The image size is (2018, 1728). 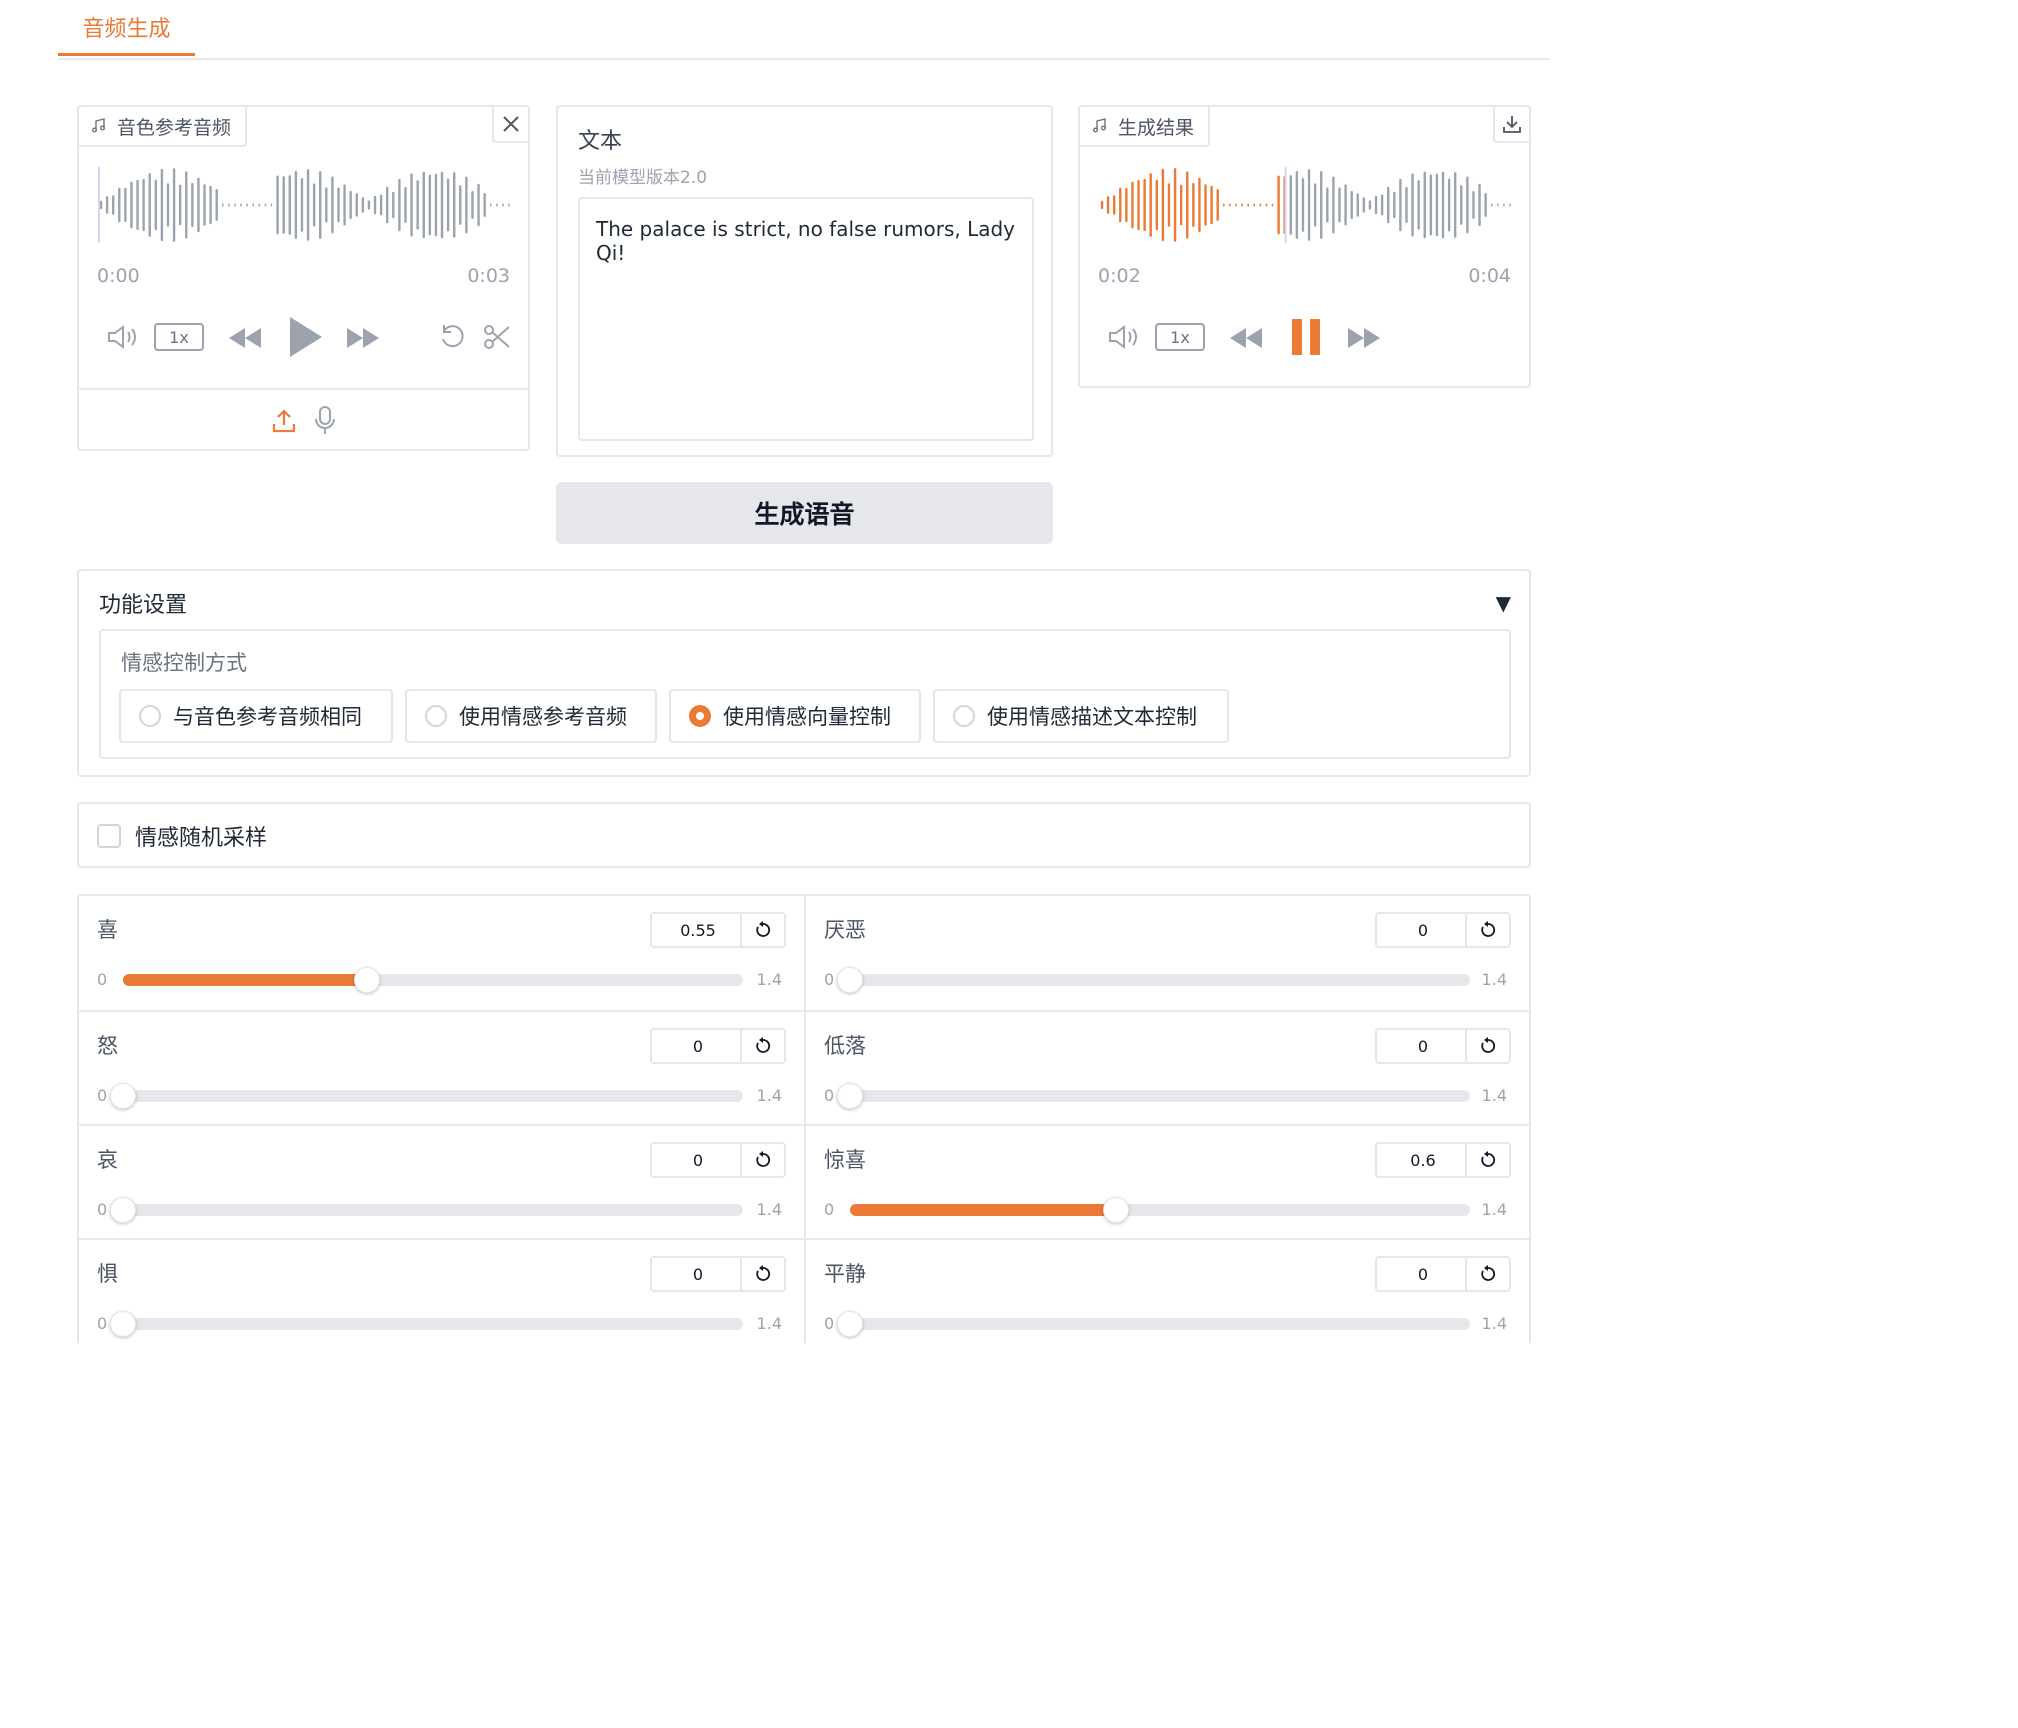 What do you see at coordinates (325, 420) in the screenshot?
I see `microphone-button` at bounding box center [325, 420].